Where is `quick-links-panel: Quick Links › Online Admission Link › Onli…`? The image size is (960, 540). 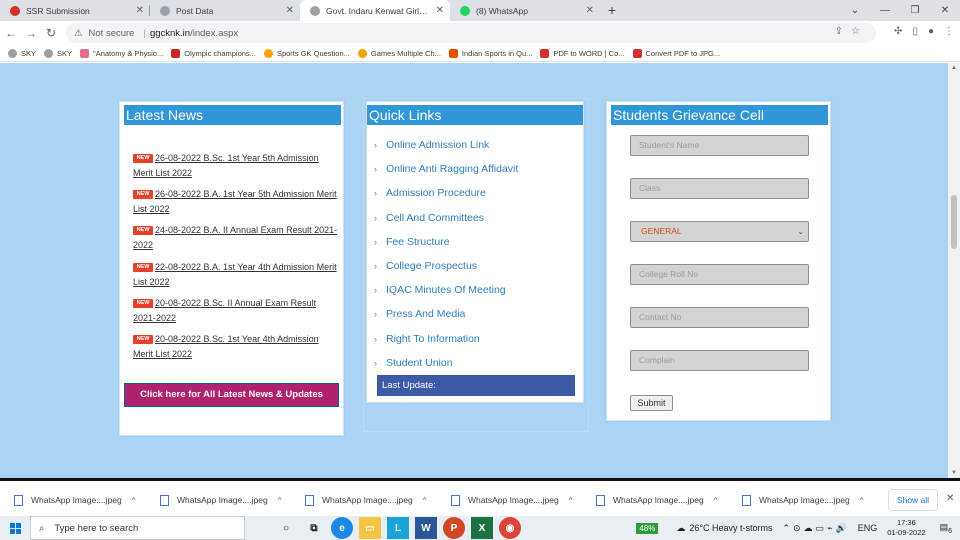
quick-links-panel: Quick Links › Online Admission Link › Onli… is located at coordinates (476, 265).